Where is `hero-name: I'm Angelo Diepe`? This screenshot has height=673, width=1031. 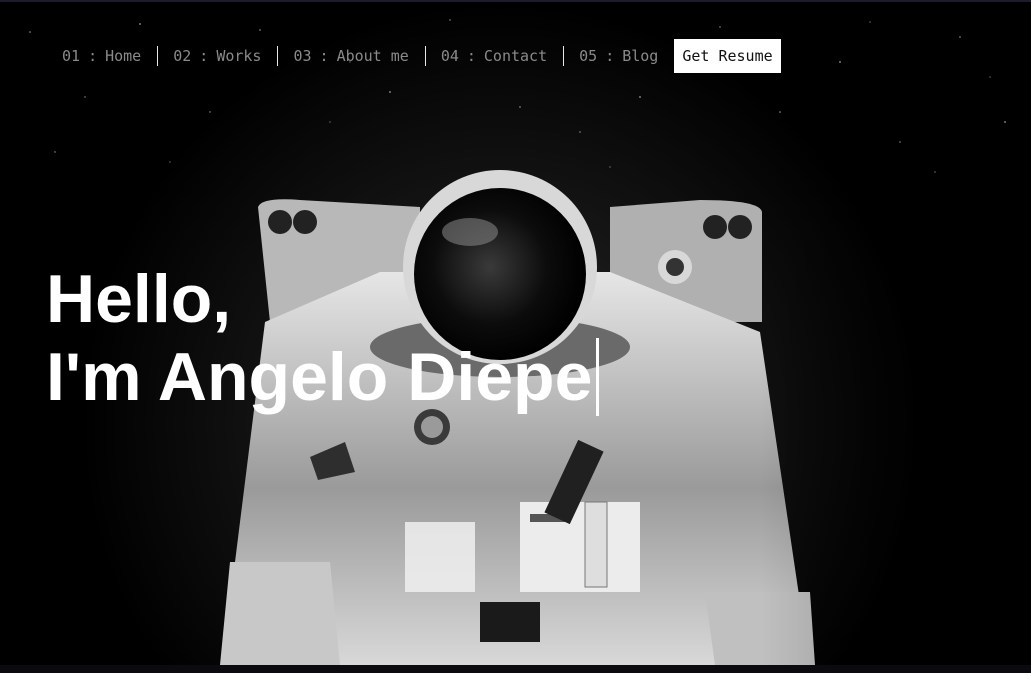
hero-name: I'm Angelo Diepe is located at coordinates (319, 377).